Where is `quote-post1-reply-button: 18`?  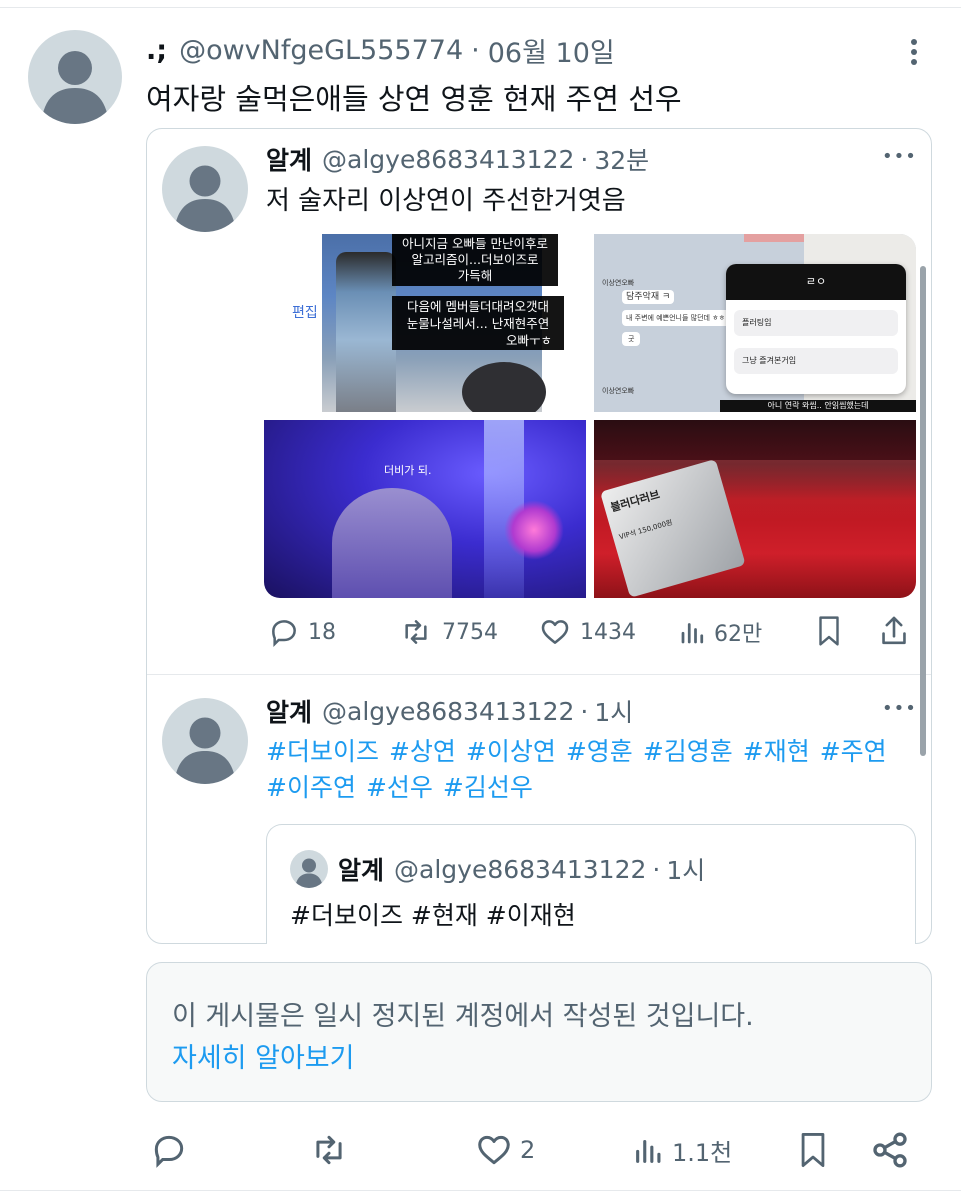
quote-post1-reply-button: 18 is located at coordinates (302, 632).